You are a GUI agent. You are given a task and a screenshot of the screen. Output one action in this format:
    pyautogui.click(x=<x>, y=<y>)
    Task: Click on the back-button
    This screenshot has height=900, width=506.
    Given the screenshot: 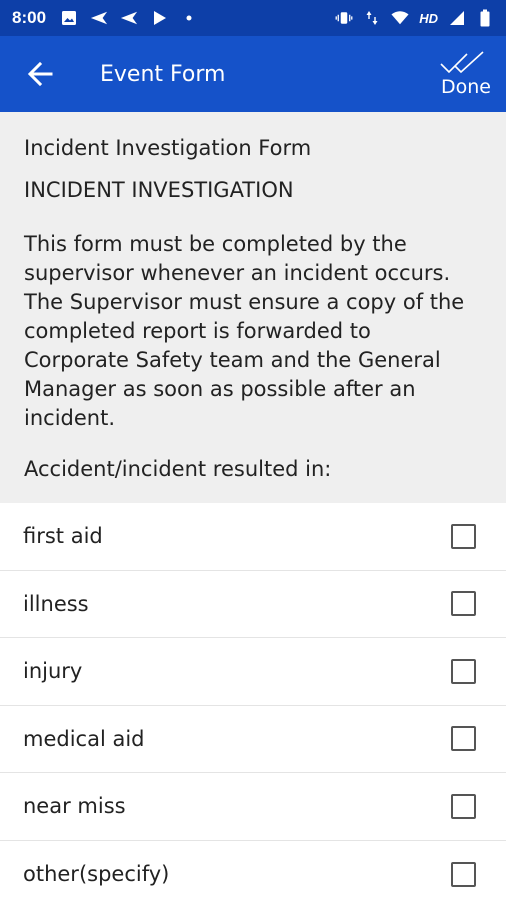 What is the action you would take?
    pyautogui.click(x=40, y=74)
    